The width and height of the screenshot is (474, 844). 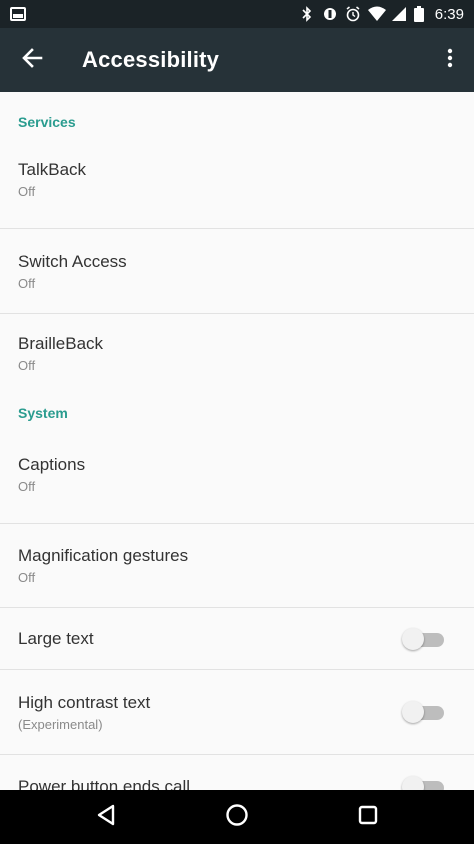 I want to click on pref-switch-access: Switch Access Off, so click(x=237, y=271).